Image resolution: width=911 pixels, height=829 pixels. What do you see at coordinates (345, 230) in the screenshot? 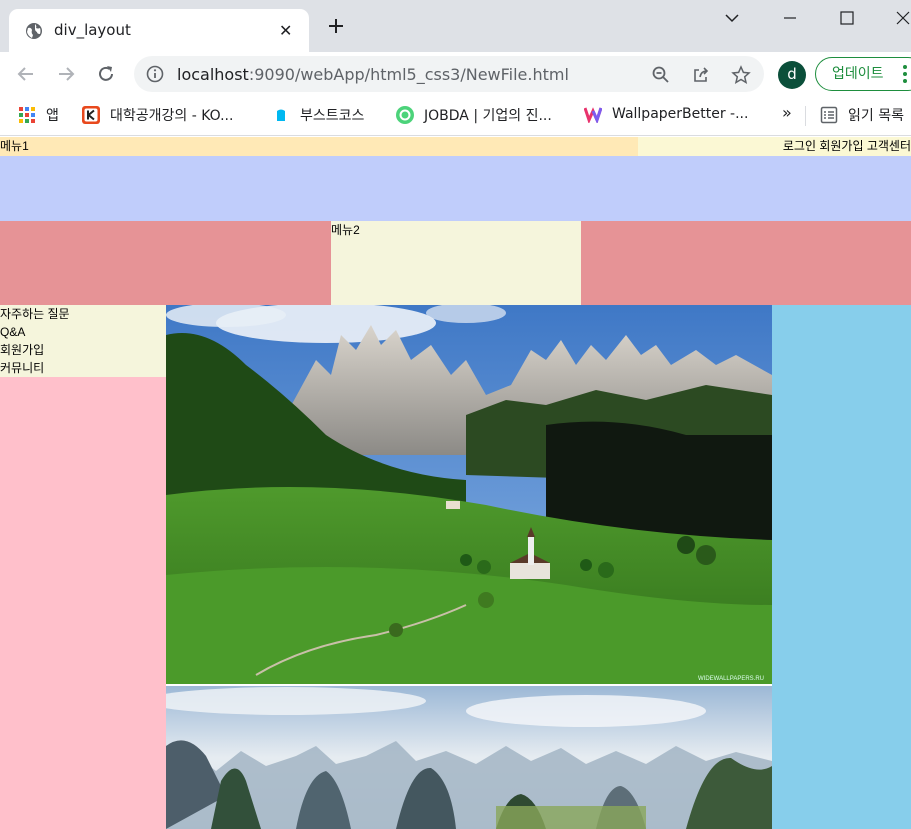
I see `menu2-text: 메뉴2` at bounding box center [345, 230].